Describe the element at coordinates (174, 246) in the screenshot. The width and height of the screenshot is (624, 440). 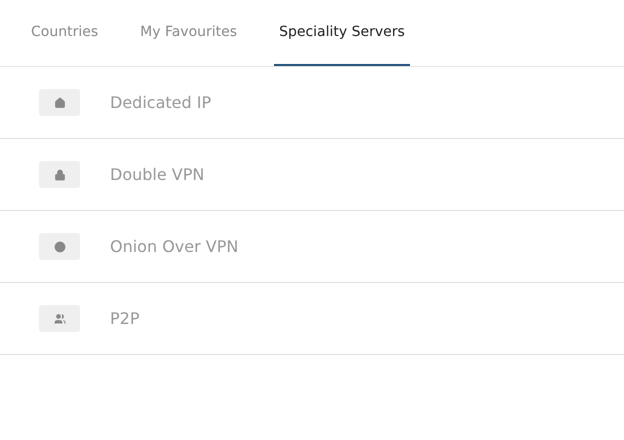
I see `server-name: Onion Over VPN` at that location.